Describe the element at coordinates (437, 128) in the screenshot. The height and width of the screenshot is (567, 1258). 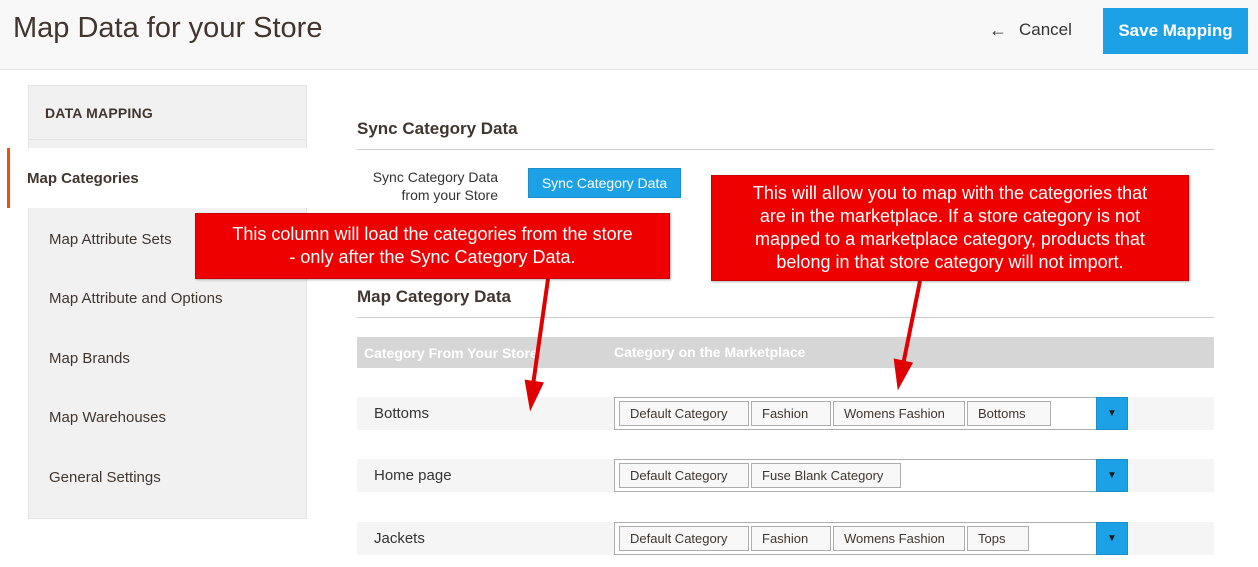
I see `sync-section-title: Sync Category Data` at that location.